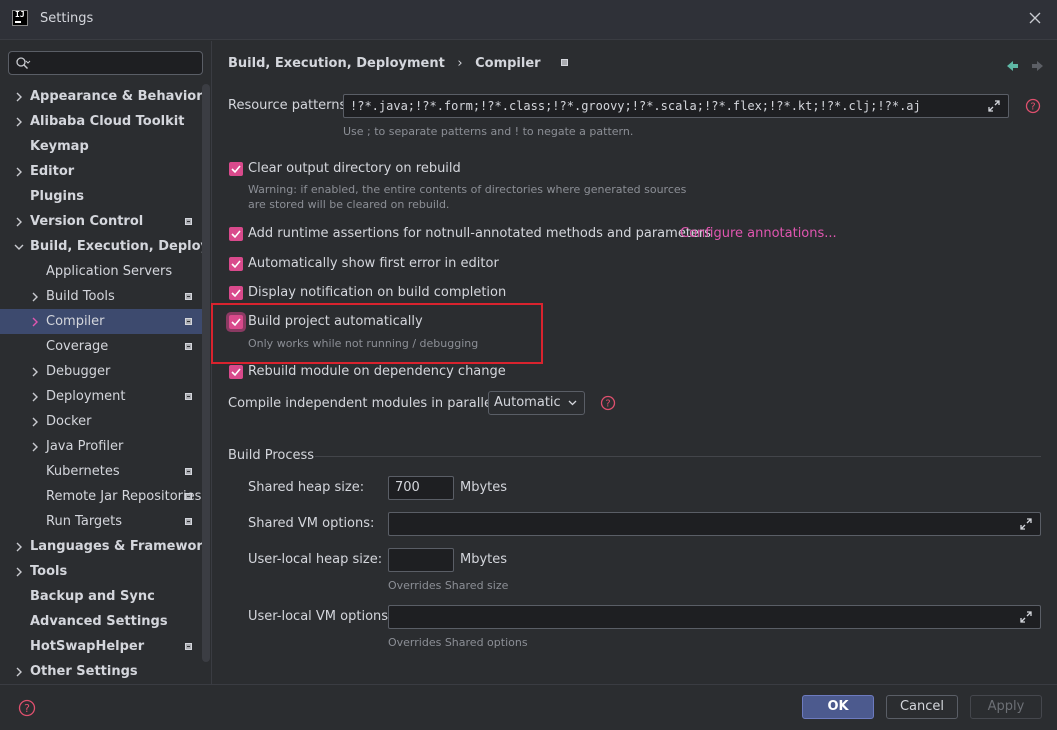 This screenshot has width=1057, height=730. I want to click on sidebar-item-label: Keymap, so click(59, 146).